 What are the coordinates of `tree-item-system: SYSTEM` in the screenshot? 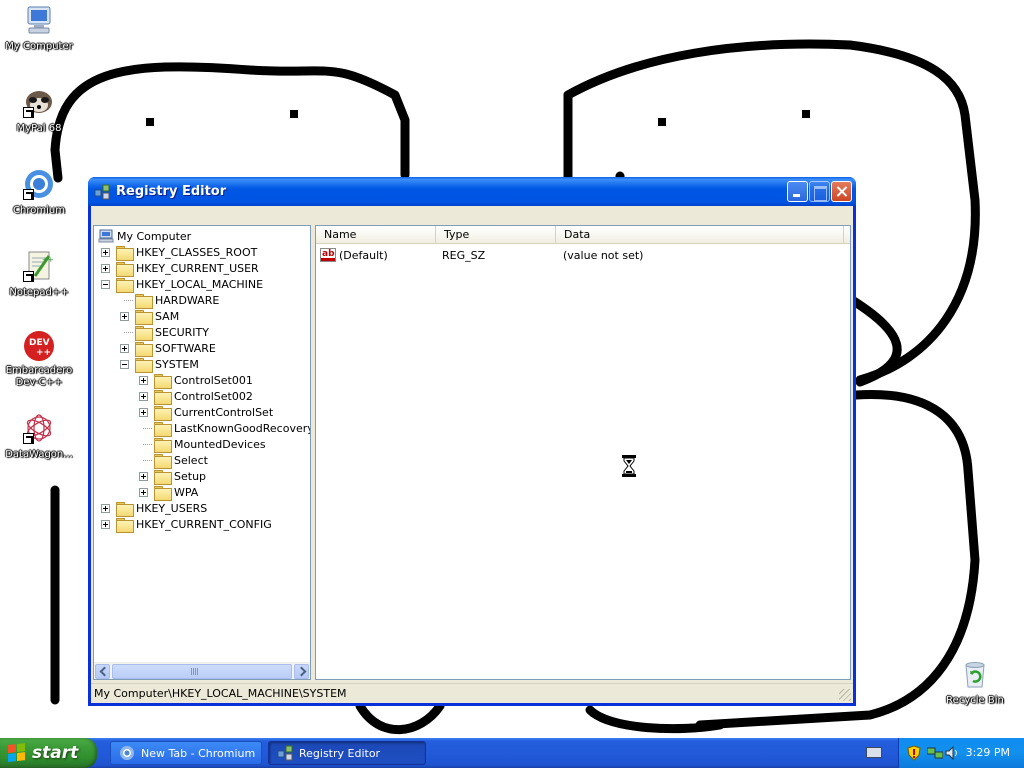 It's located at (167, 364).